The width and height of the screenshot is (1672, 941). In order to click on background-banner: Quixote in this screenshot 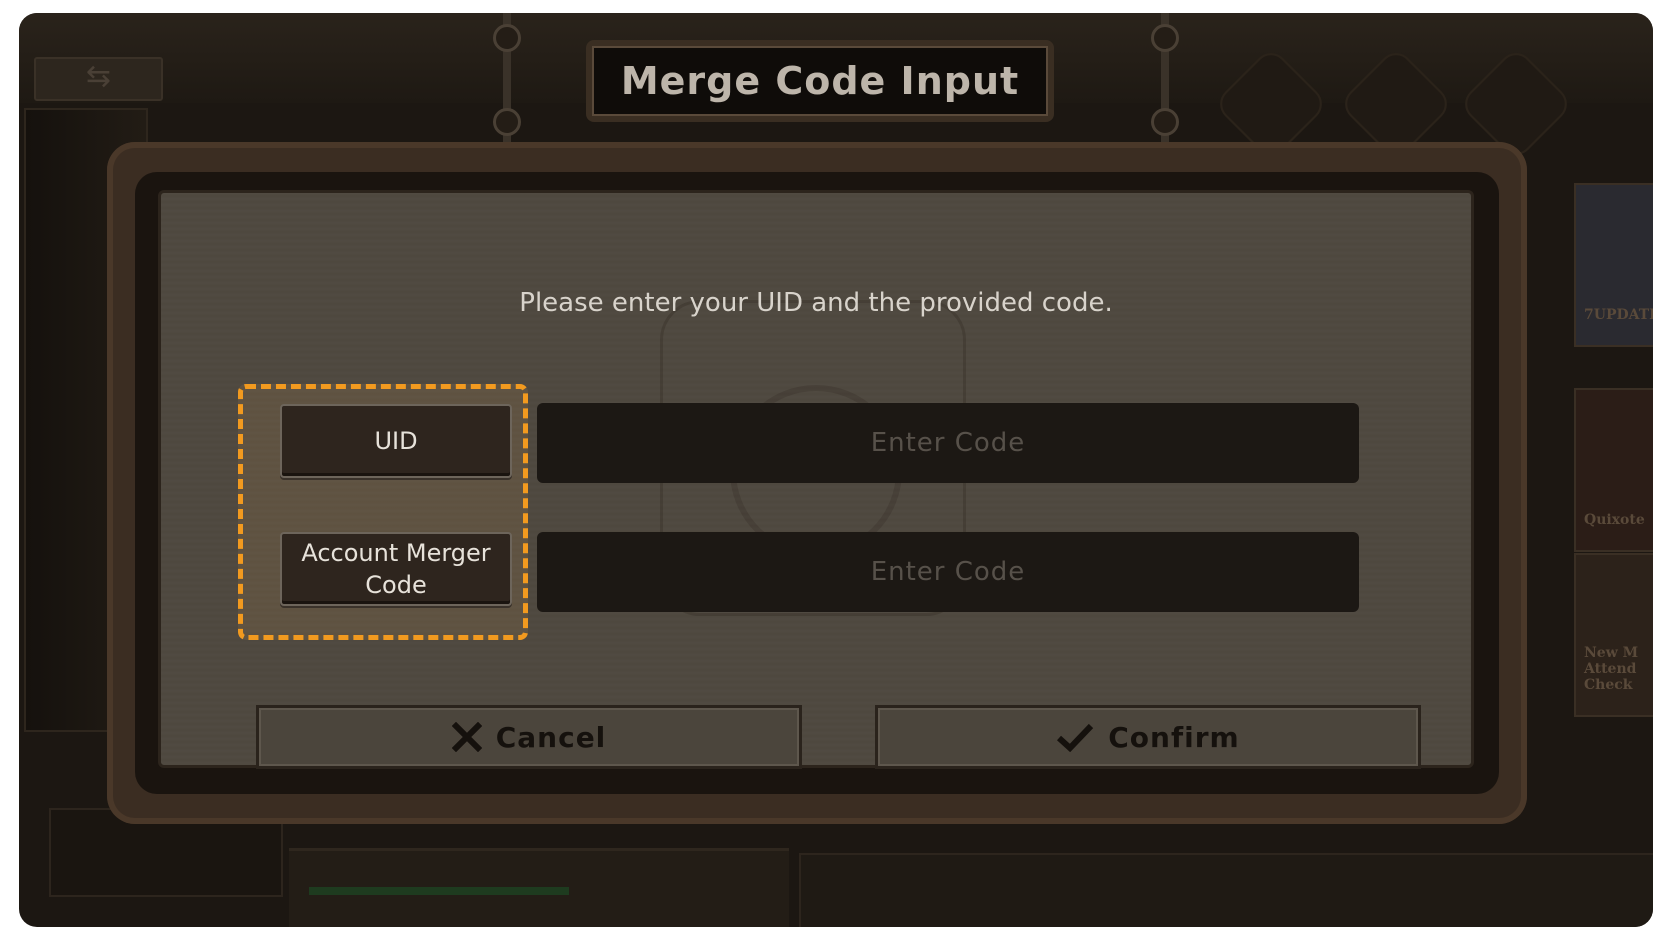, I will do `click(1613, 470)`.